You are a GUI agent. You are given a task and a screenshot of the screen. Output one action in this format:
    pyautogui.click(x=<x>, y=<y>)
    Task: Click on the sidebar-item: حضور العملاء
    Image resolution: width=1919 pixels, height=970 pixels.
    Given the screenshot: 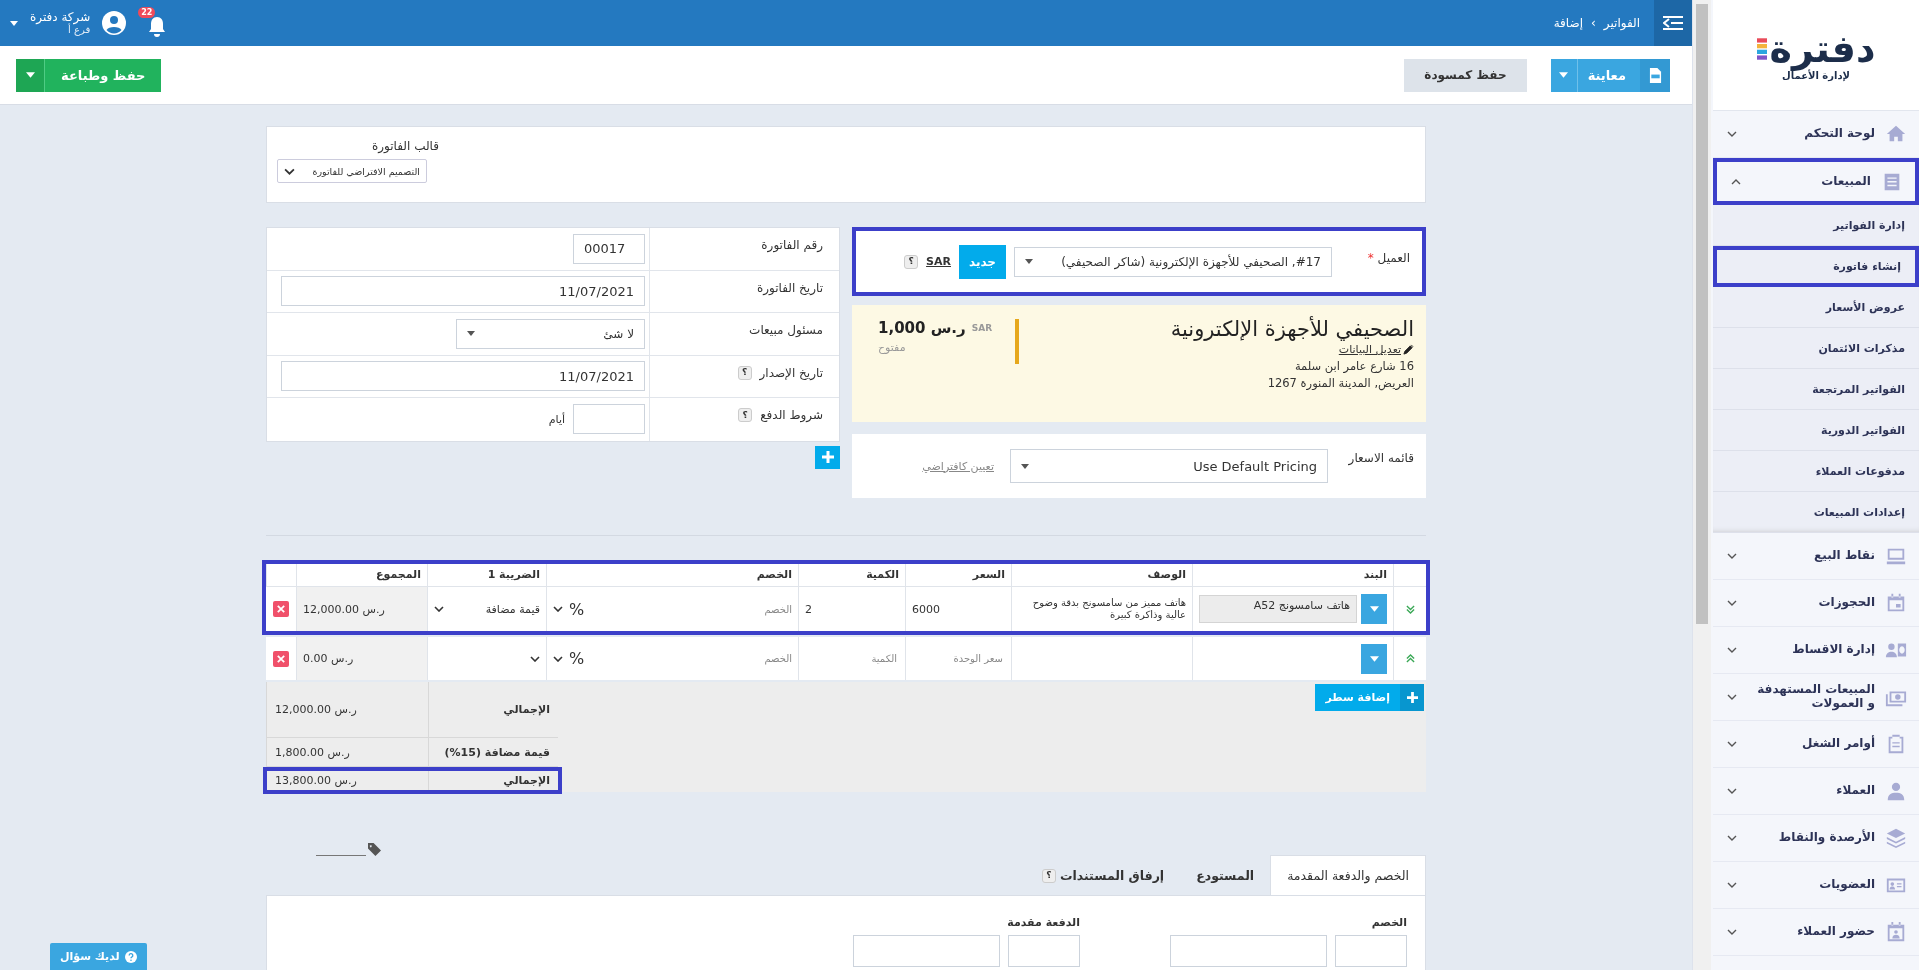 What is the action you would take?
    pyautogui.click(x=1816, y=932)
    